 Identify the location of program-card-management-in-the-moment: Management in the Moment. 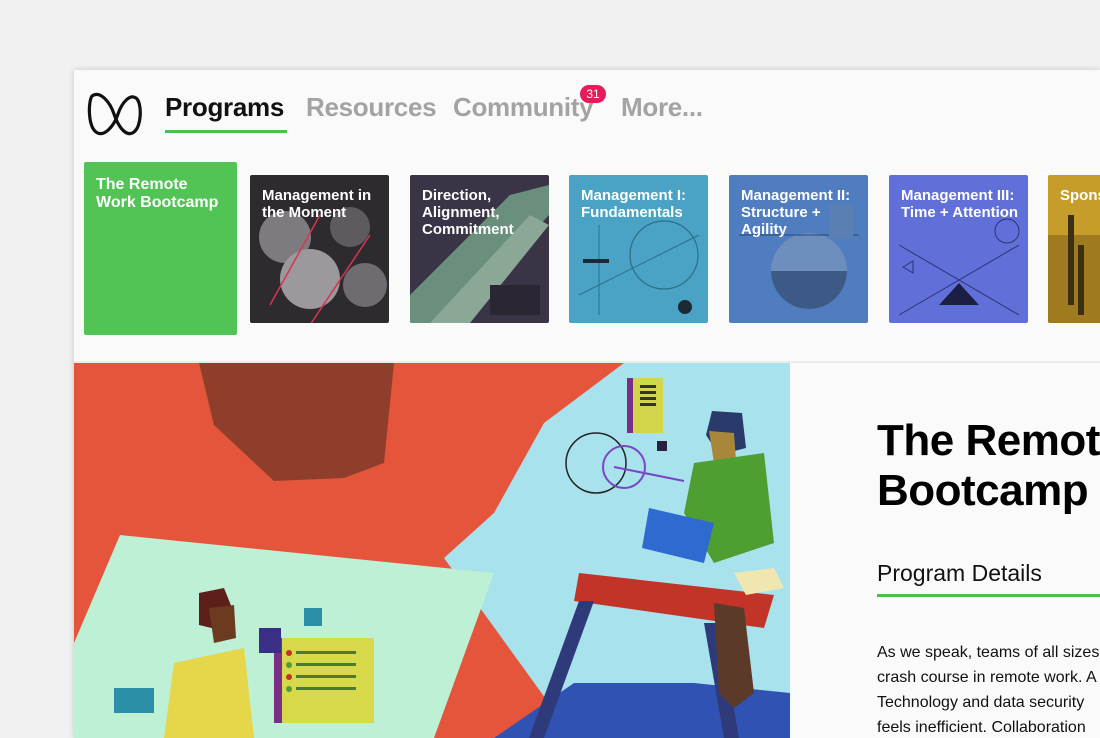
(319, 249).